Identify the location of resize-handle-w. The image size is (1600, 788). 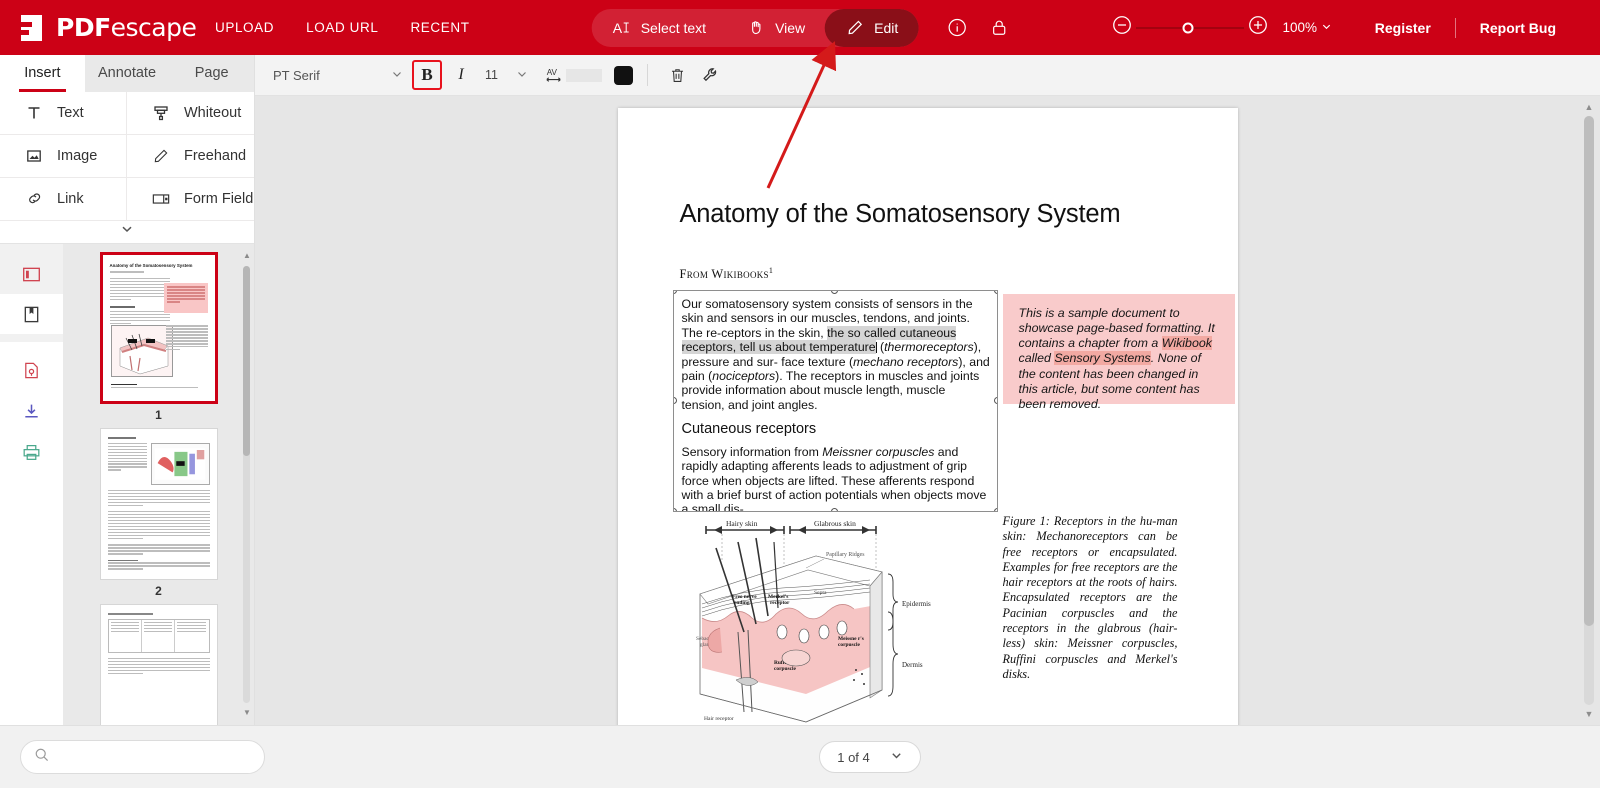
(675, 400).